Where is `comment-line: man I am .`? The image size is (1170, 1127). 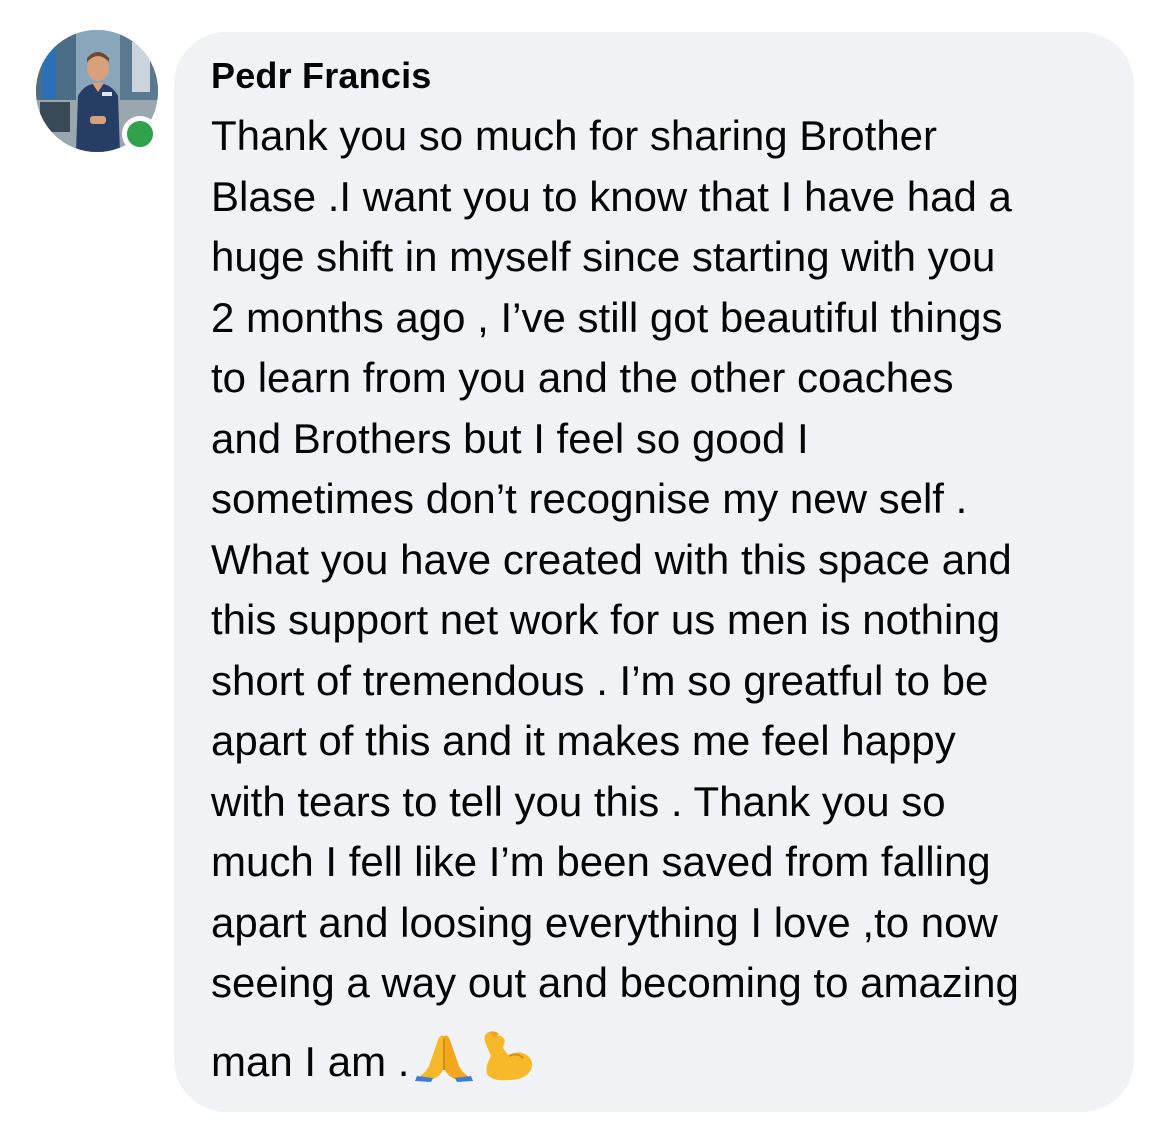 comment-line: man I am . is located at coordinates (310, 1061).